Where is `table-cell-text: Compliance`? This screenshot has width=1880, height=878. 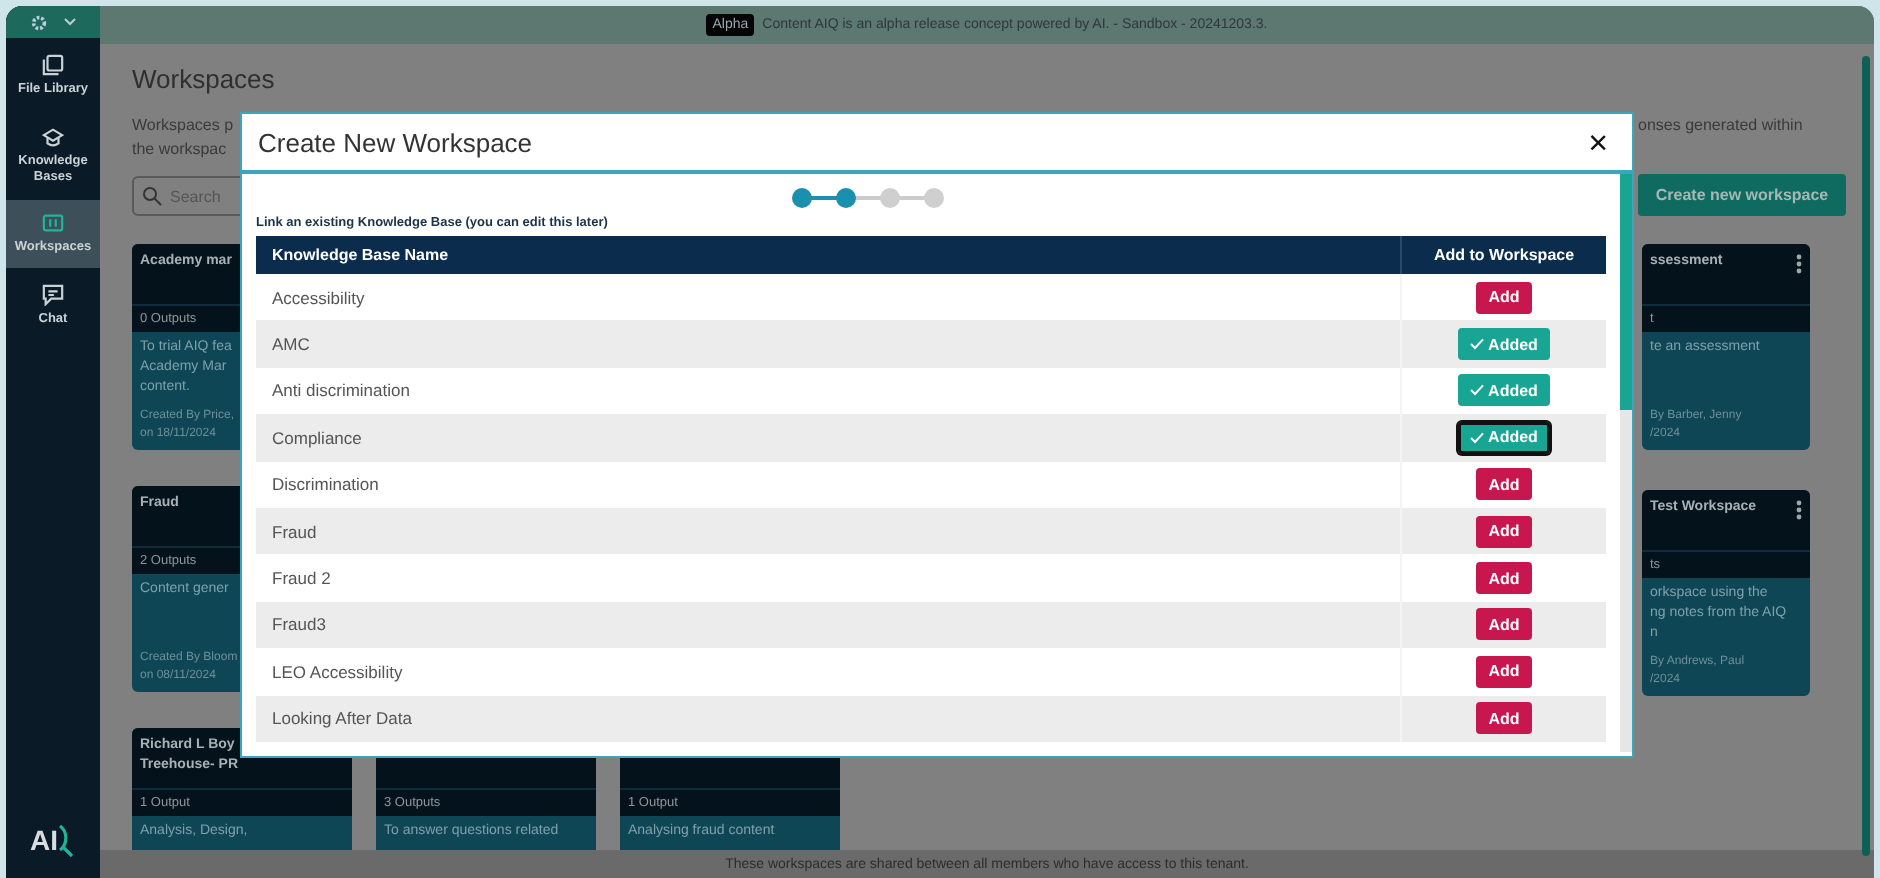 table-cell-text: Compliance is located at coordinates (317, 438).